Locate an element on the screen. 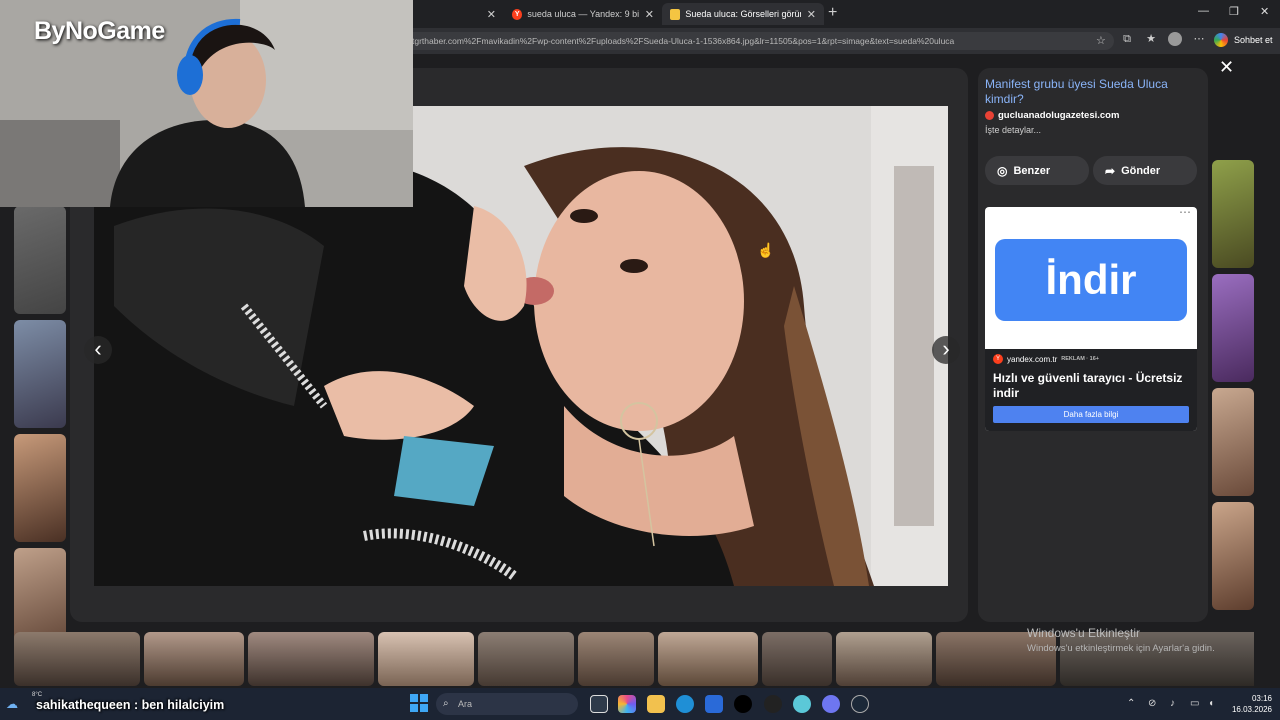  share-label: Gönder is located at coordinates (1141, 170).